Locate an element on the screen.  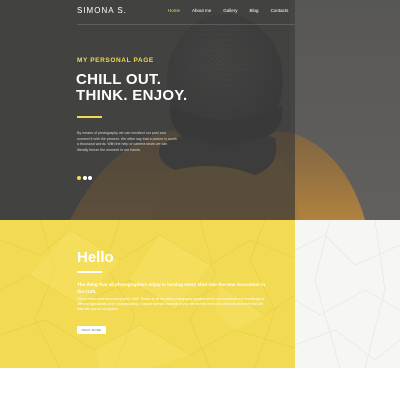
hero-right-strip is located at coordinates (347, 110).